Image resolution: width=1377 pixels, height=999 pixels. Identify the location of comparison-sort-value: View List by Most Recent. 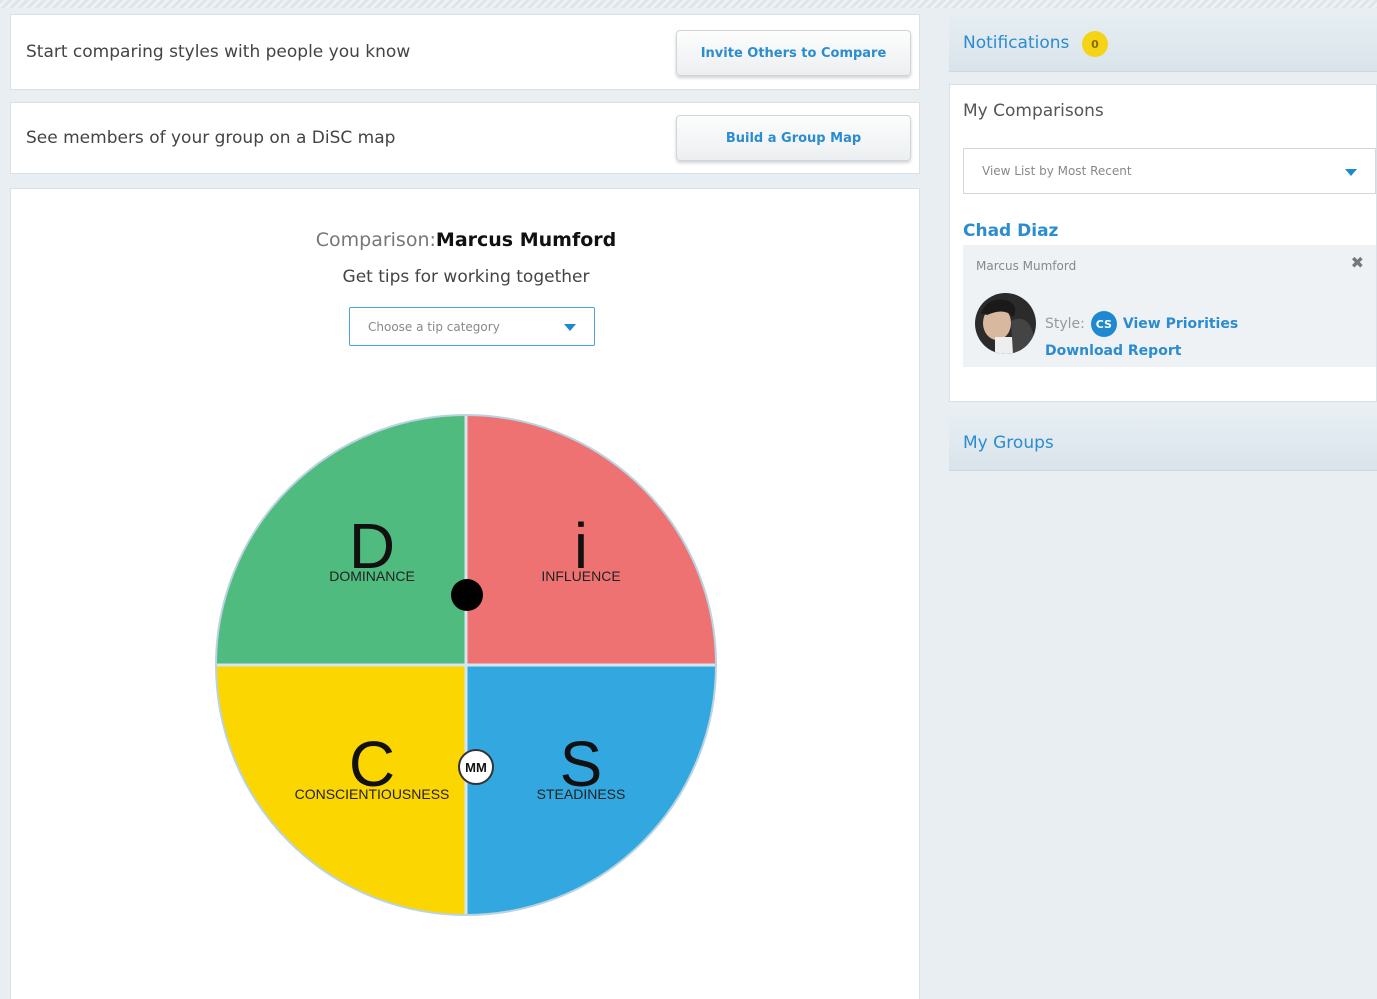
(1057, 171).